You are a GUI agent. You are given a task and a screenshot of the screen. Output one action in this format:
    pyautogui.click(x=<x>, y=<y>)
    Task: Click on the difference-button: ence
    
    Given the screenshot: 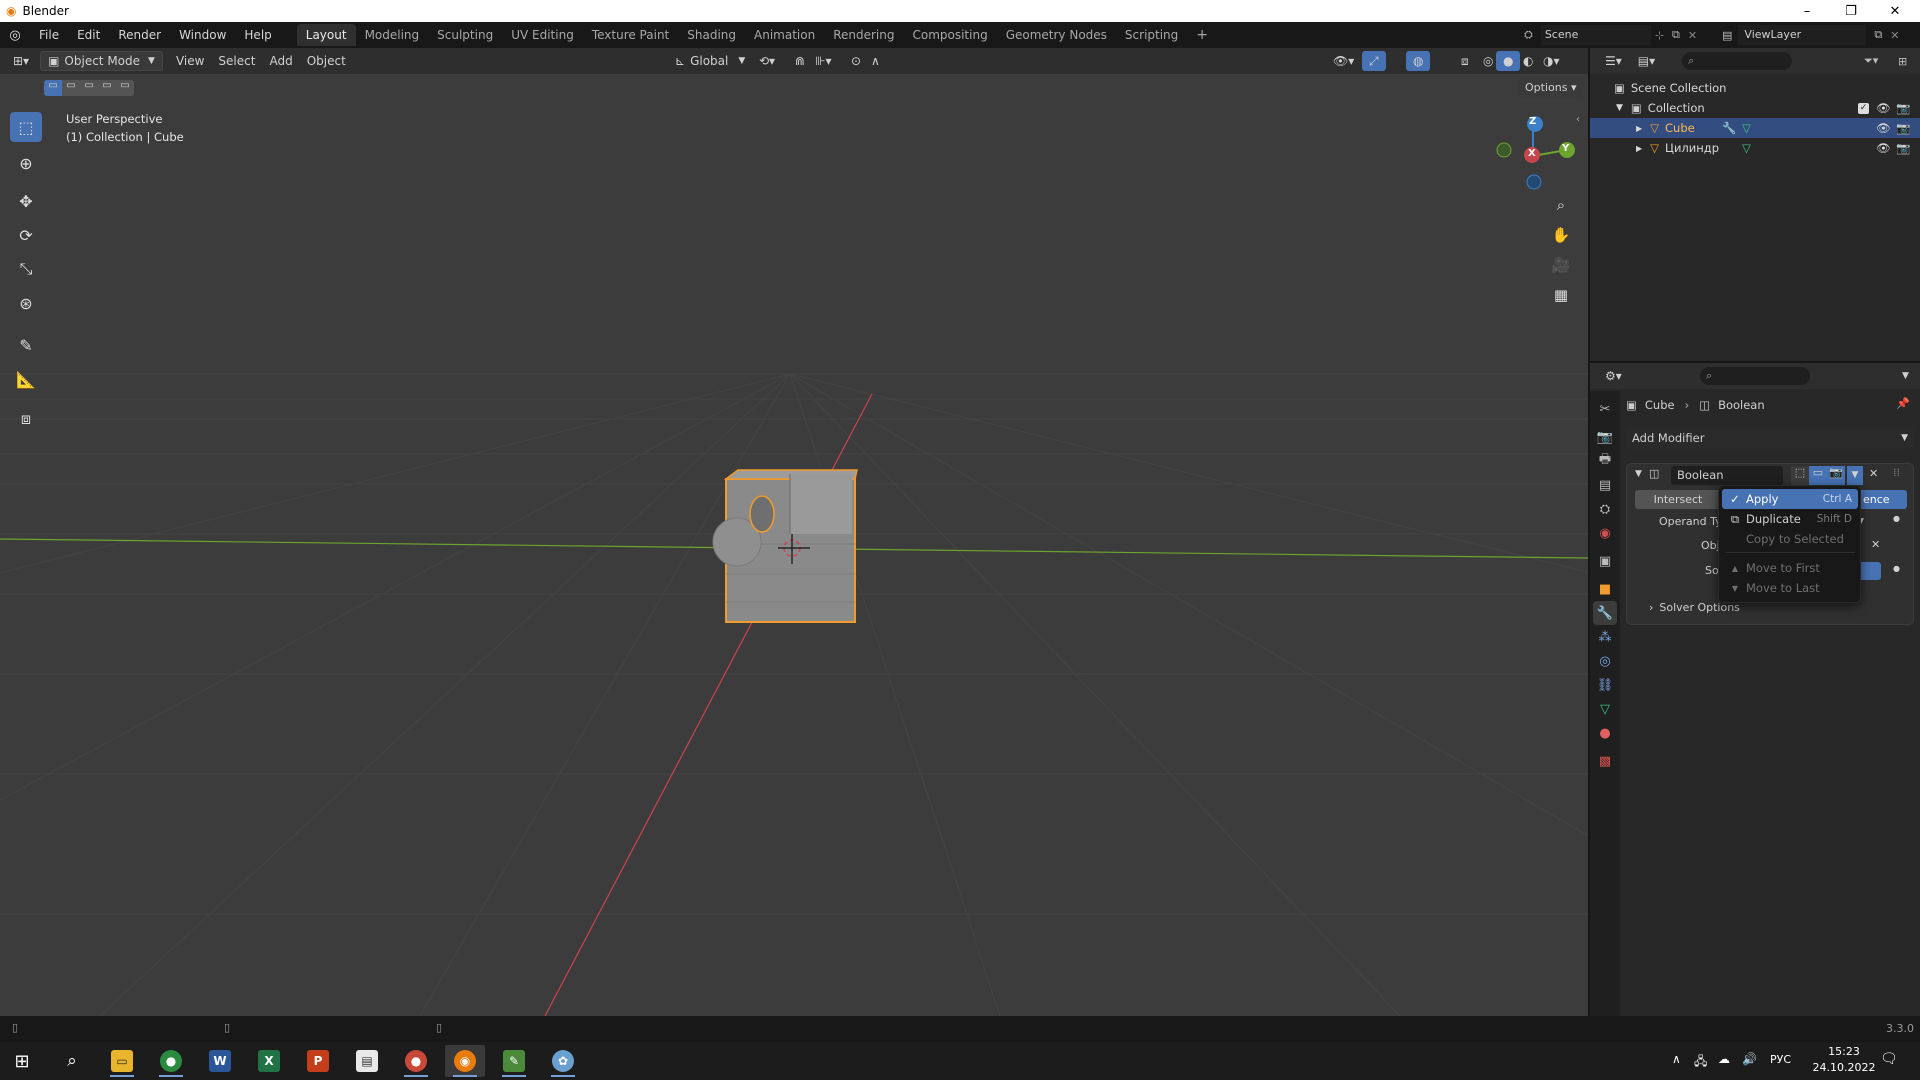 What is the action you would take?
    pyautogui.click(x=1883, y=499)
    